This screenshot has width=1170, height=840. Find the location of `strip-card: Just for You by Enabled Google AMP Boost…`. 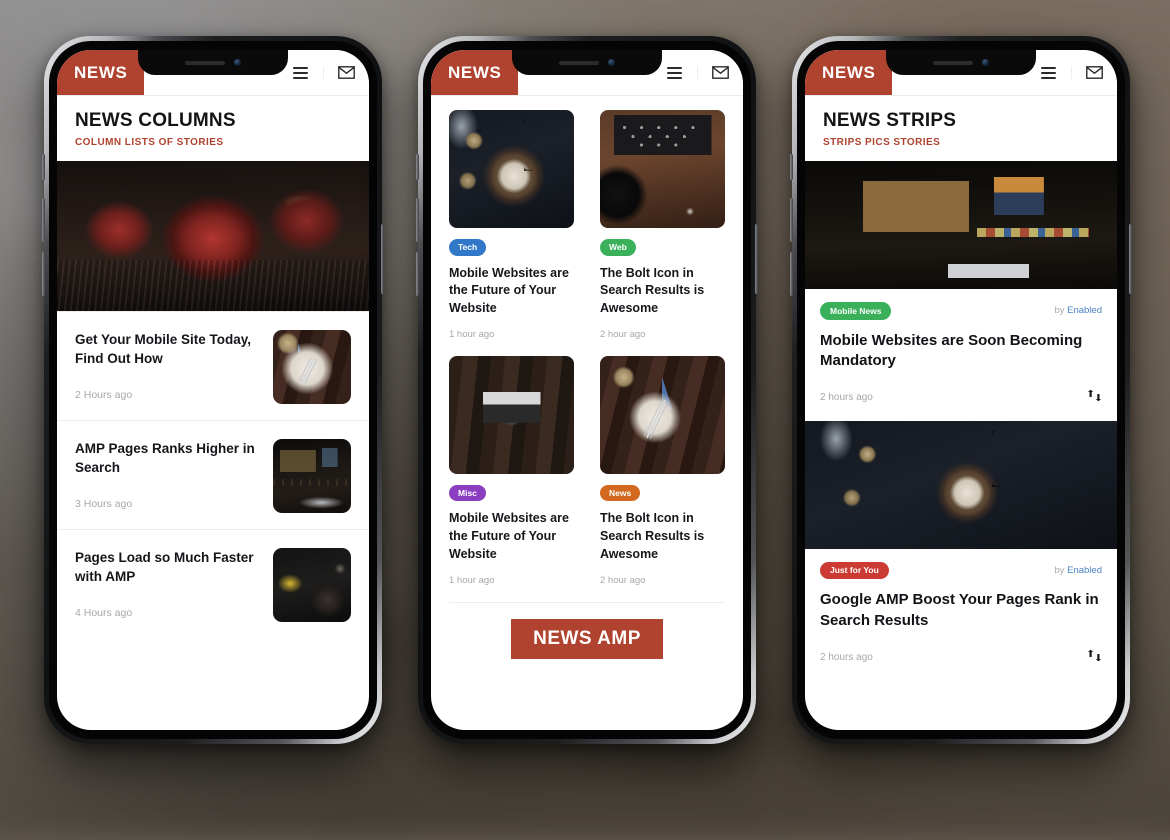

strip-card: Just for You by Enabled Google AMP Boost… is located at coordinates (961, 615).